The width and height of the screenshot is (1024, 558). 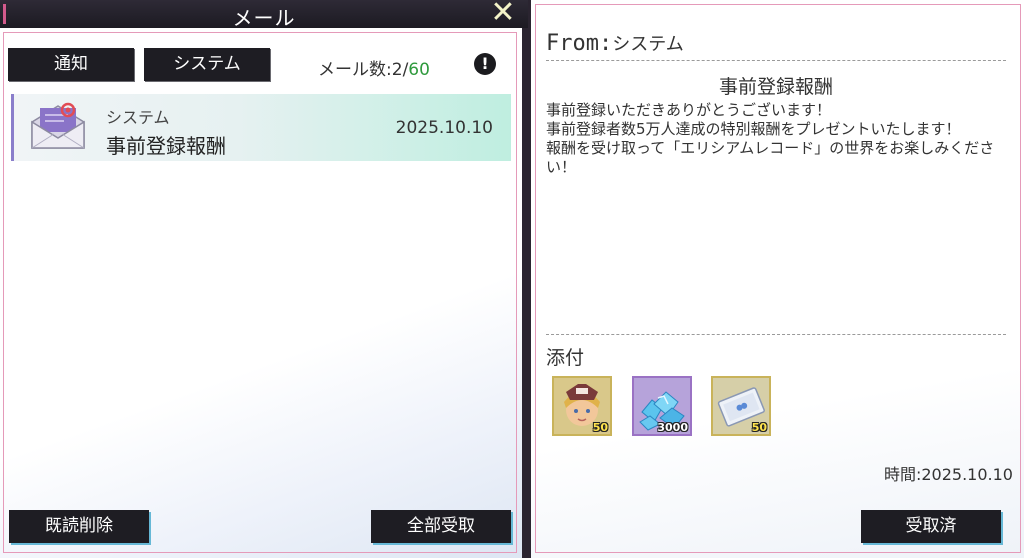 What do you see at coordinates (485, 64) in the screenshot?
I see `info-icon: !` at bounding box center [485, 64].